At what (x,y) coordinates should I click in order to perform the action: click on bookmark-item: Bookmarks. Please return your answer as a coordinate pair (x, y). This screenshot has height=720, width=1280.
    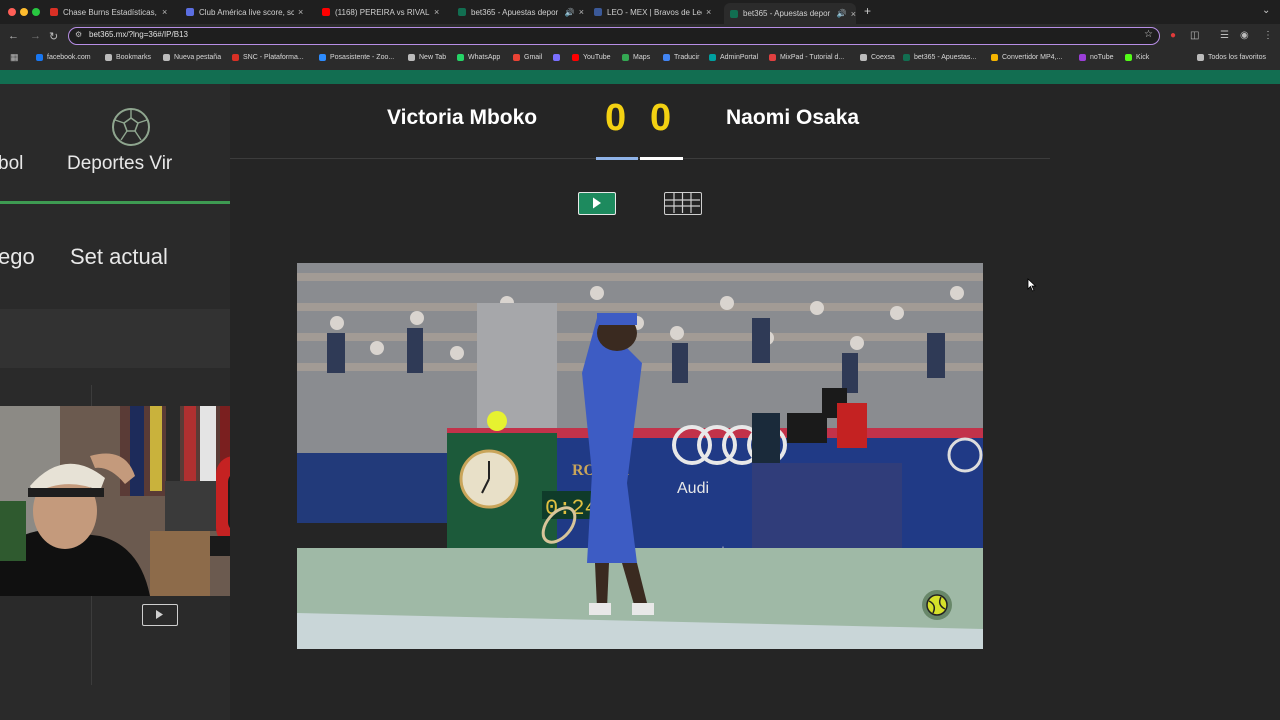
    Looking at the image, I should click on (128, 57).